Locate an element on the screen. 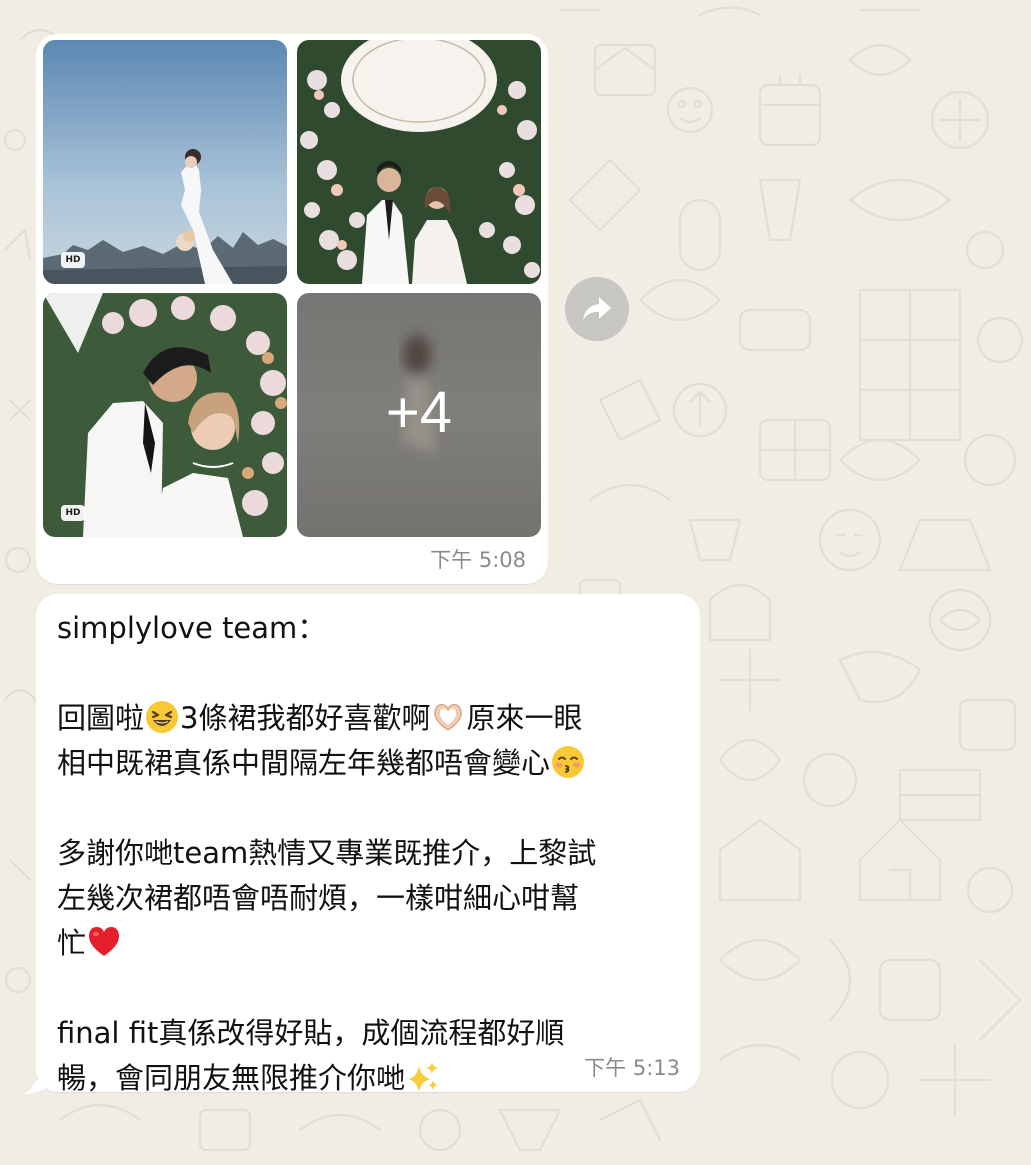 This screenshot has height=1165, width=1031. photo-thumbnail-more: +4 is located at coordinates (419, 415).